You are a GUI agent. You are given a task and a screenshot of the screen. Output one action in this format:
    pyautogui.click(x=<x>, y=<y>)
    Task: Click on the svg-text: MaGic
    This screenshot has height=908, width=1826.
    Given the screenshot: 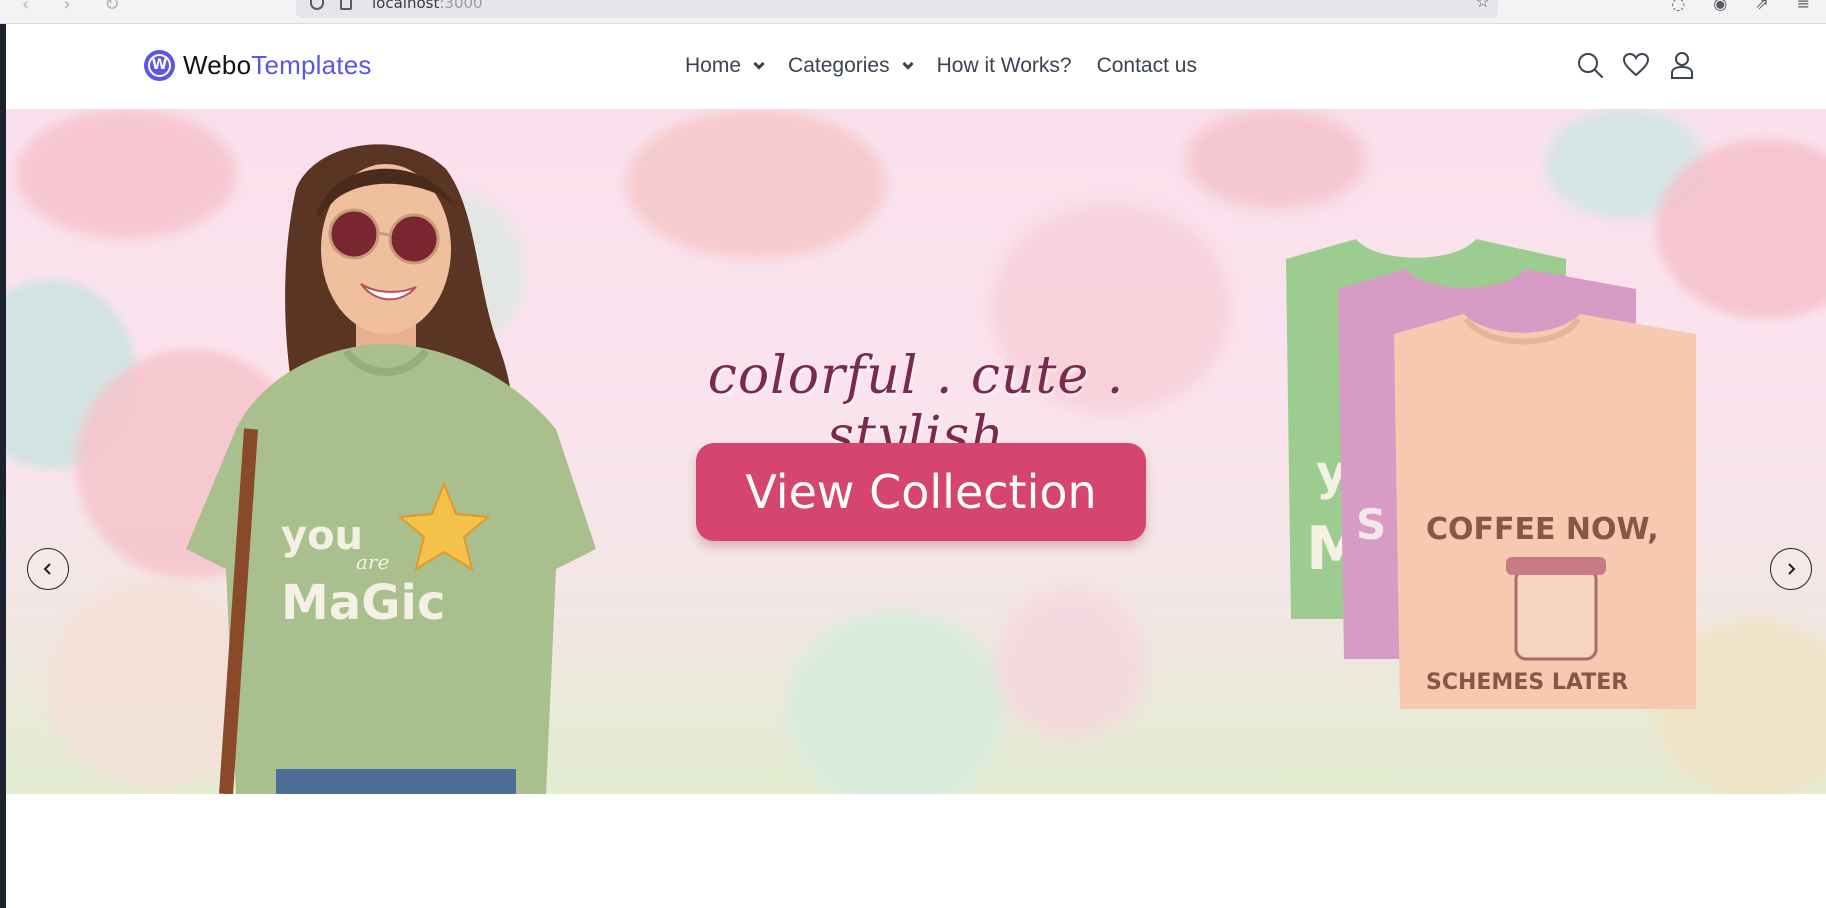 What is the action you would take?
    pyautogui.click(x=363, y=603)
    